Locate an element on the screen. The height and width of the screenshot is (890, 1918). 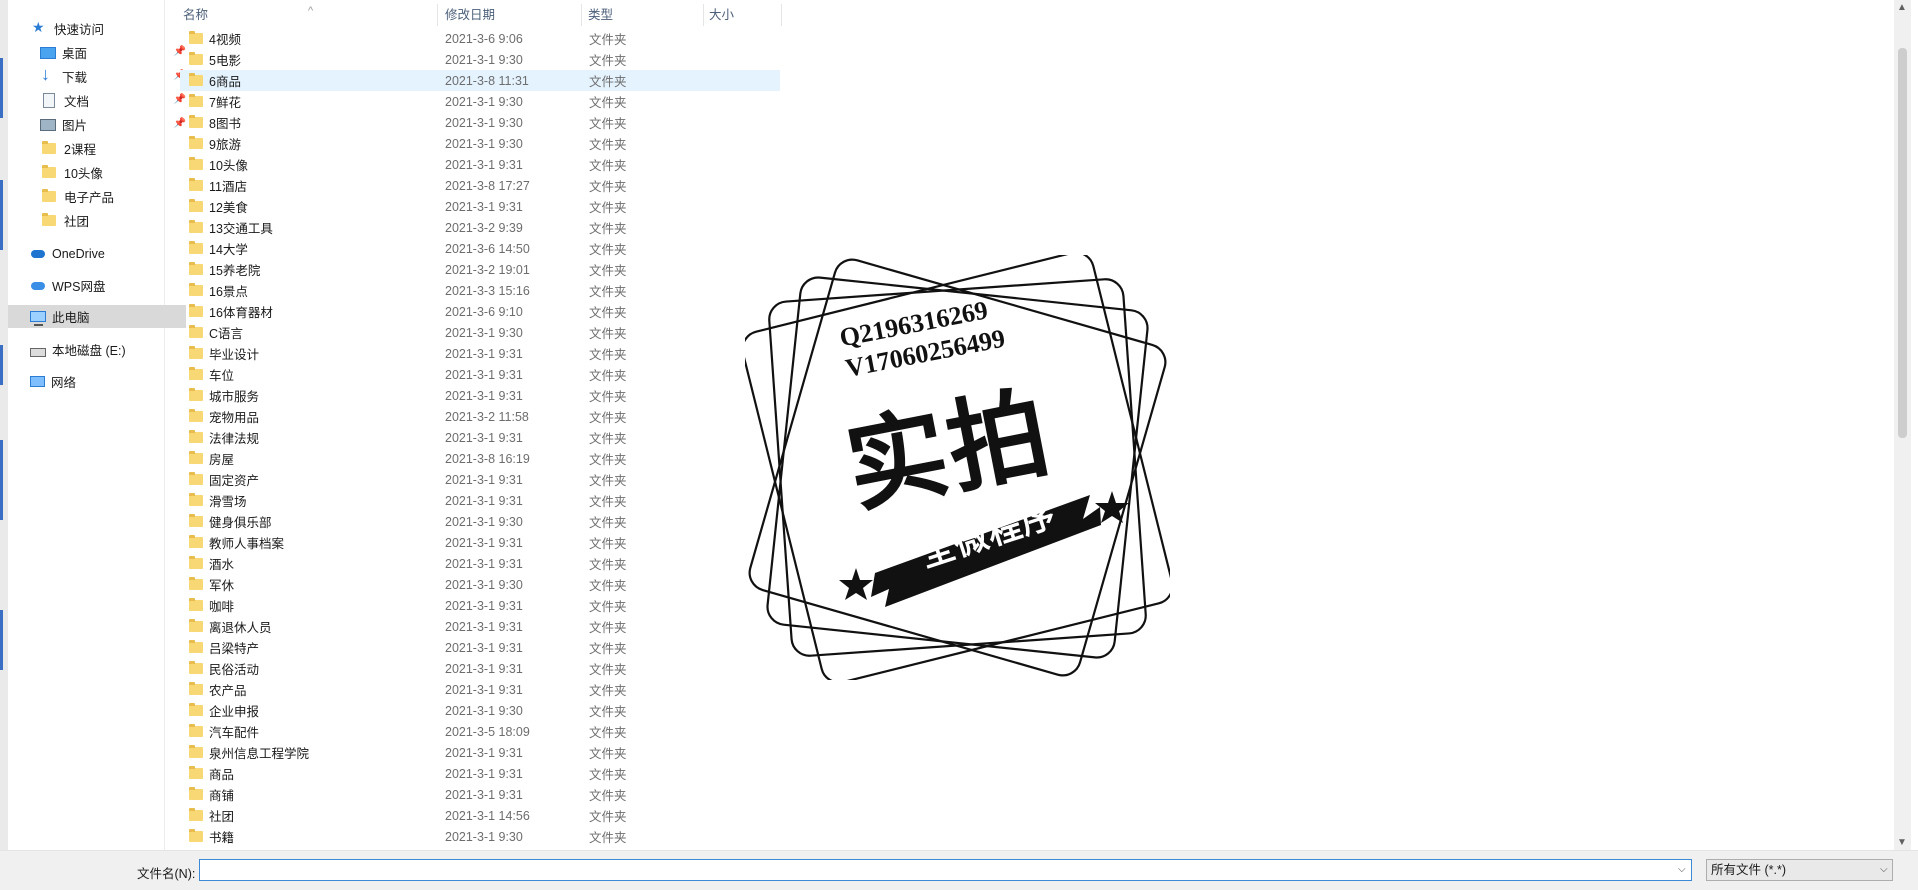
file-row: 4视频 2021-3-6 9:06 文件夹 is located at coordinates (480, 38).